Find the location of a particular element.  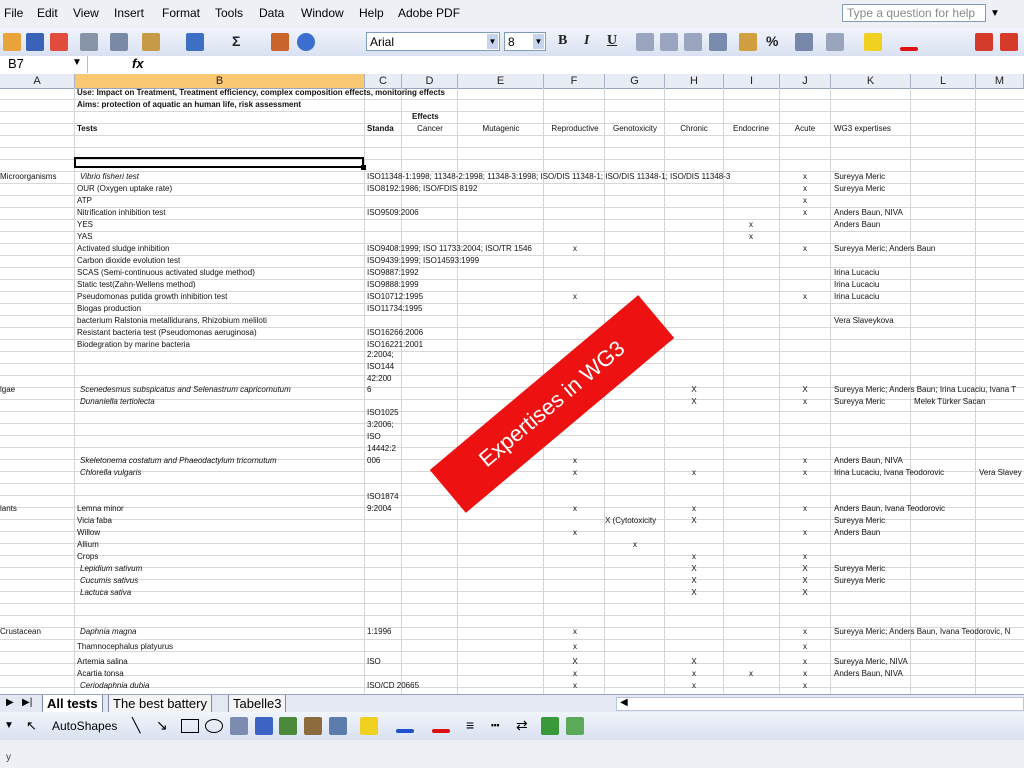

tab-tabelle3: Tabelle3 is located at coordinates (257, 704).